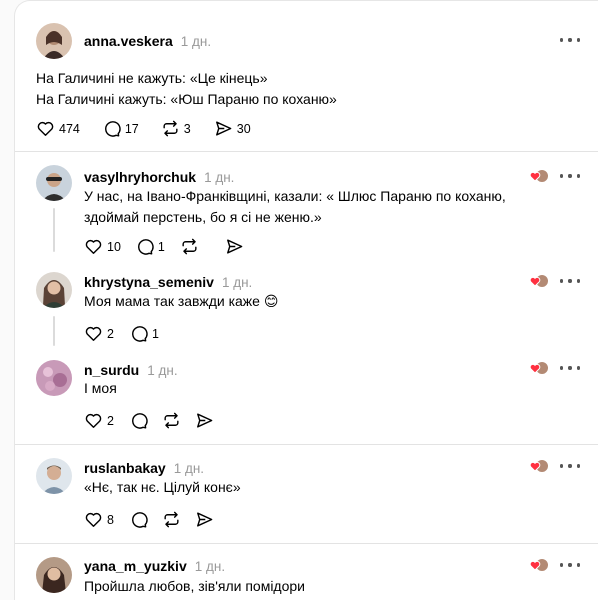 The image size is (598, 600). What do you see at coordinates (150, 128) in the screenshot?
I see `action-bar: 474 17 3 30` at bounding box center [150, 128].